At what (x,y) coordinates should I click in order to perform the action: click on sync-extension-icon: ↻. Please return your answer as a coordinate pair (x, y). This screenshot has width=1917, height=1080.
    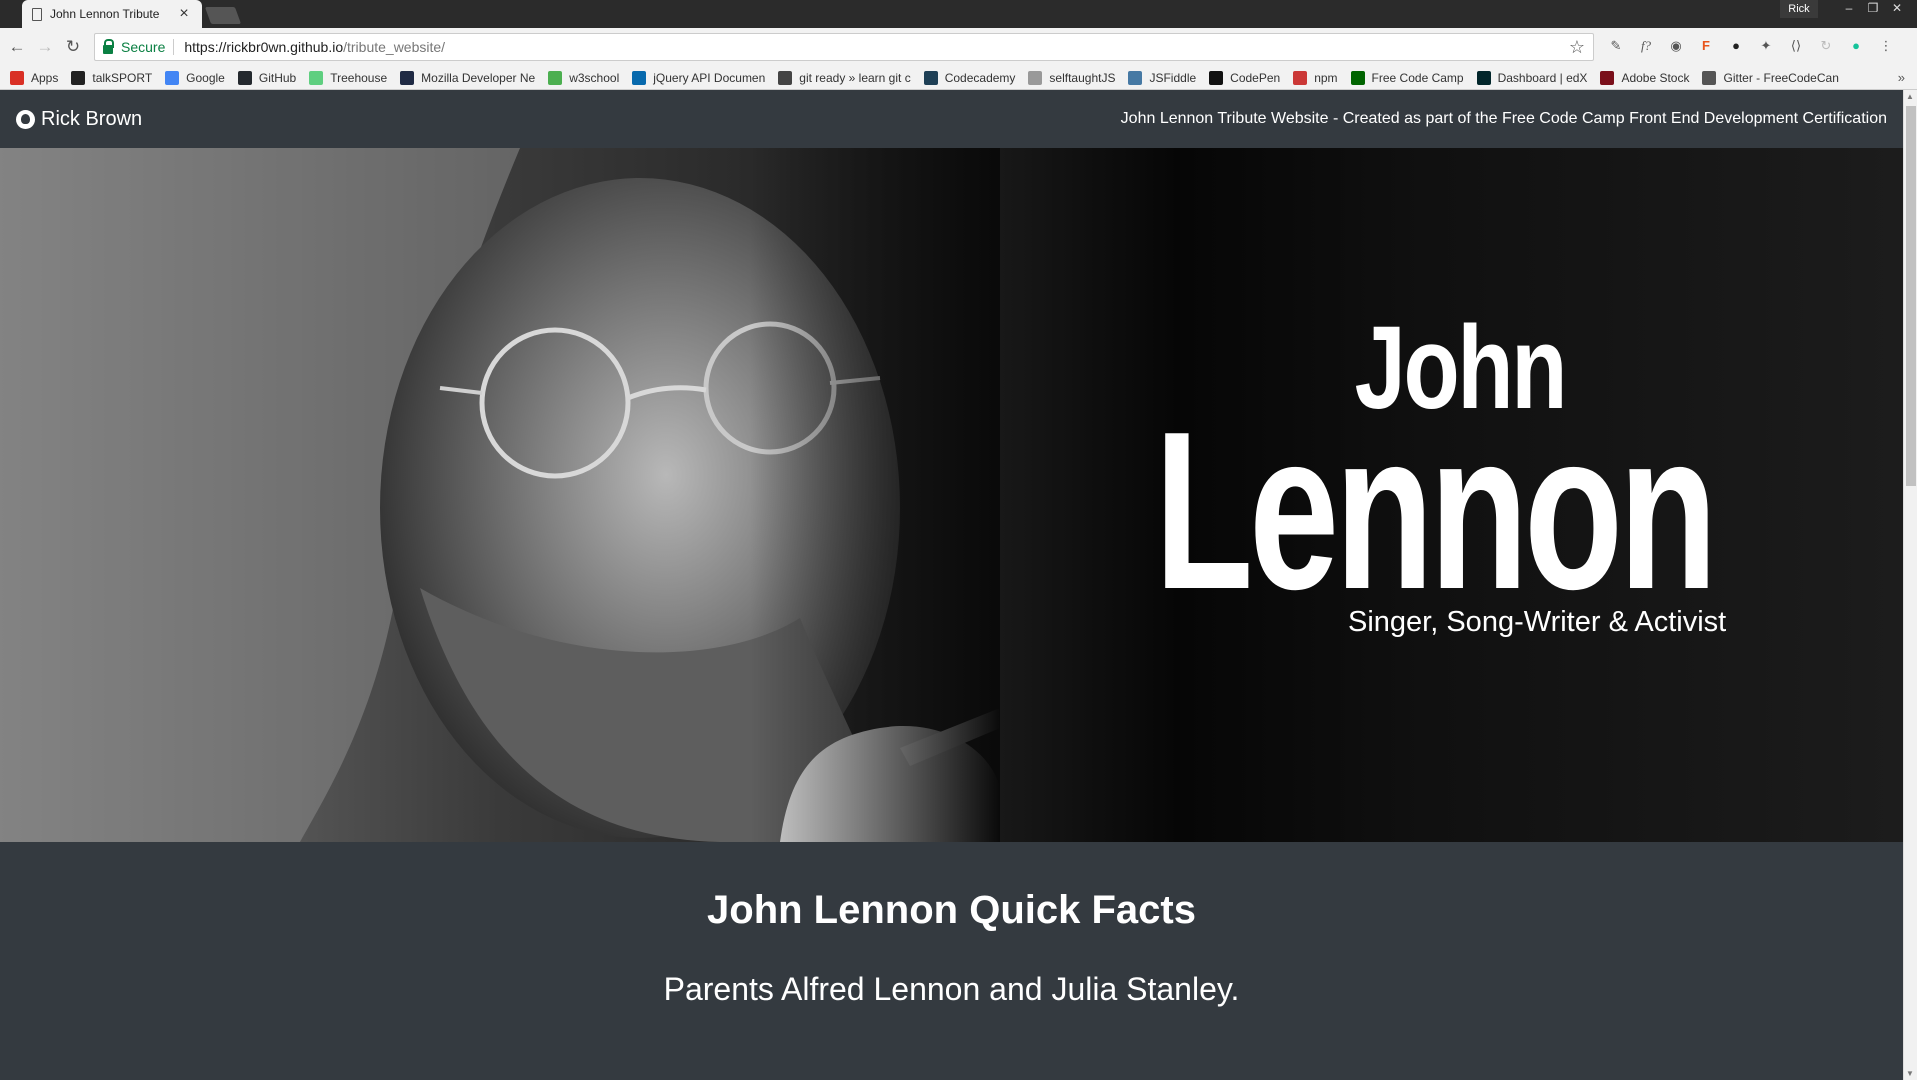
    Looking at the image, I should click on (1826, 46).